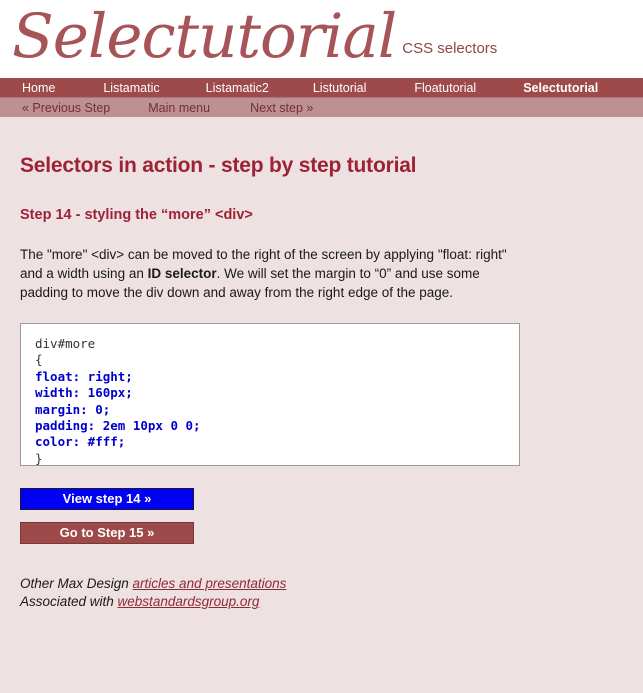 The height and width of the screenshot is (693, 643). What do you see at coordinates (131, 88) in the screenshot?
I see `nav-item-listamatic: Listamatic` at bounding box center [131, 88].